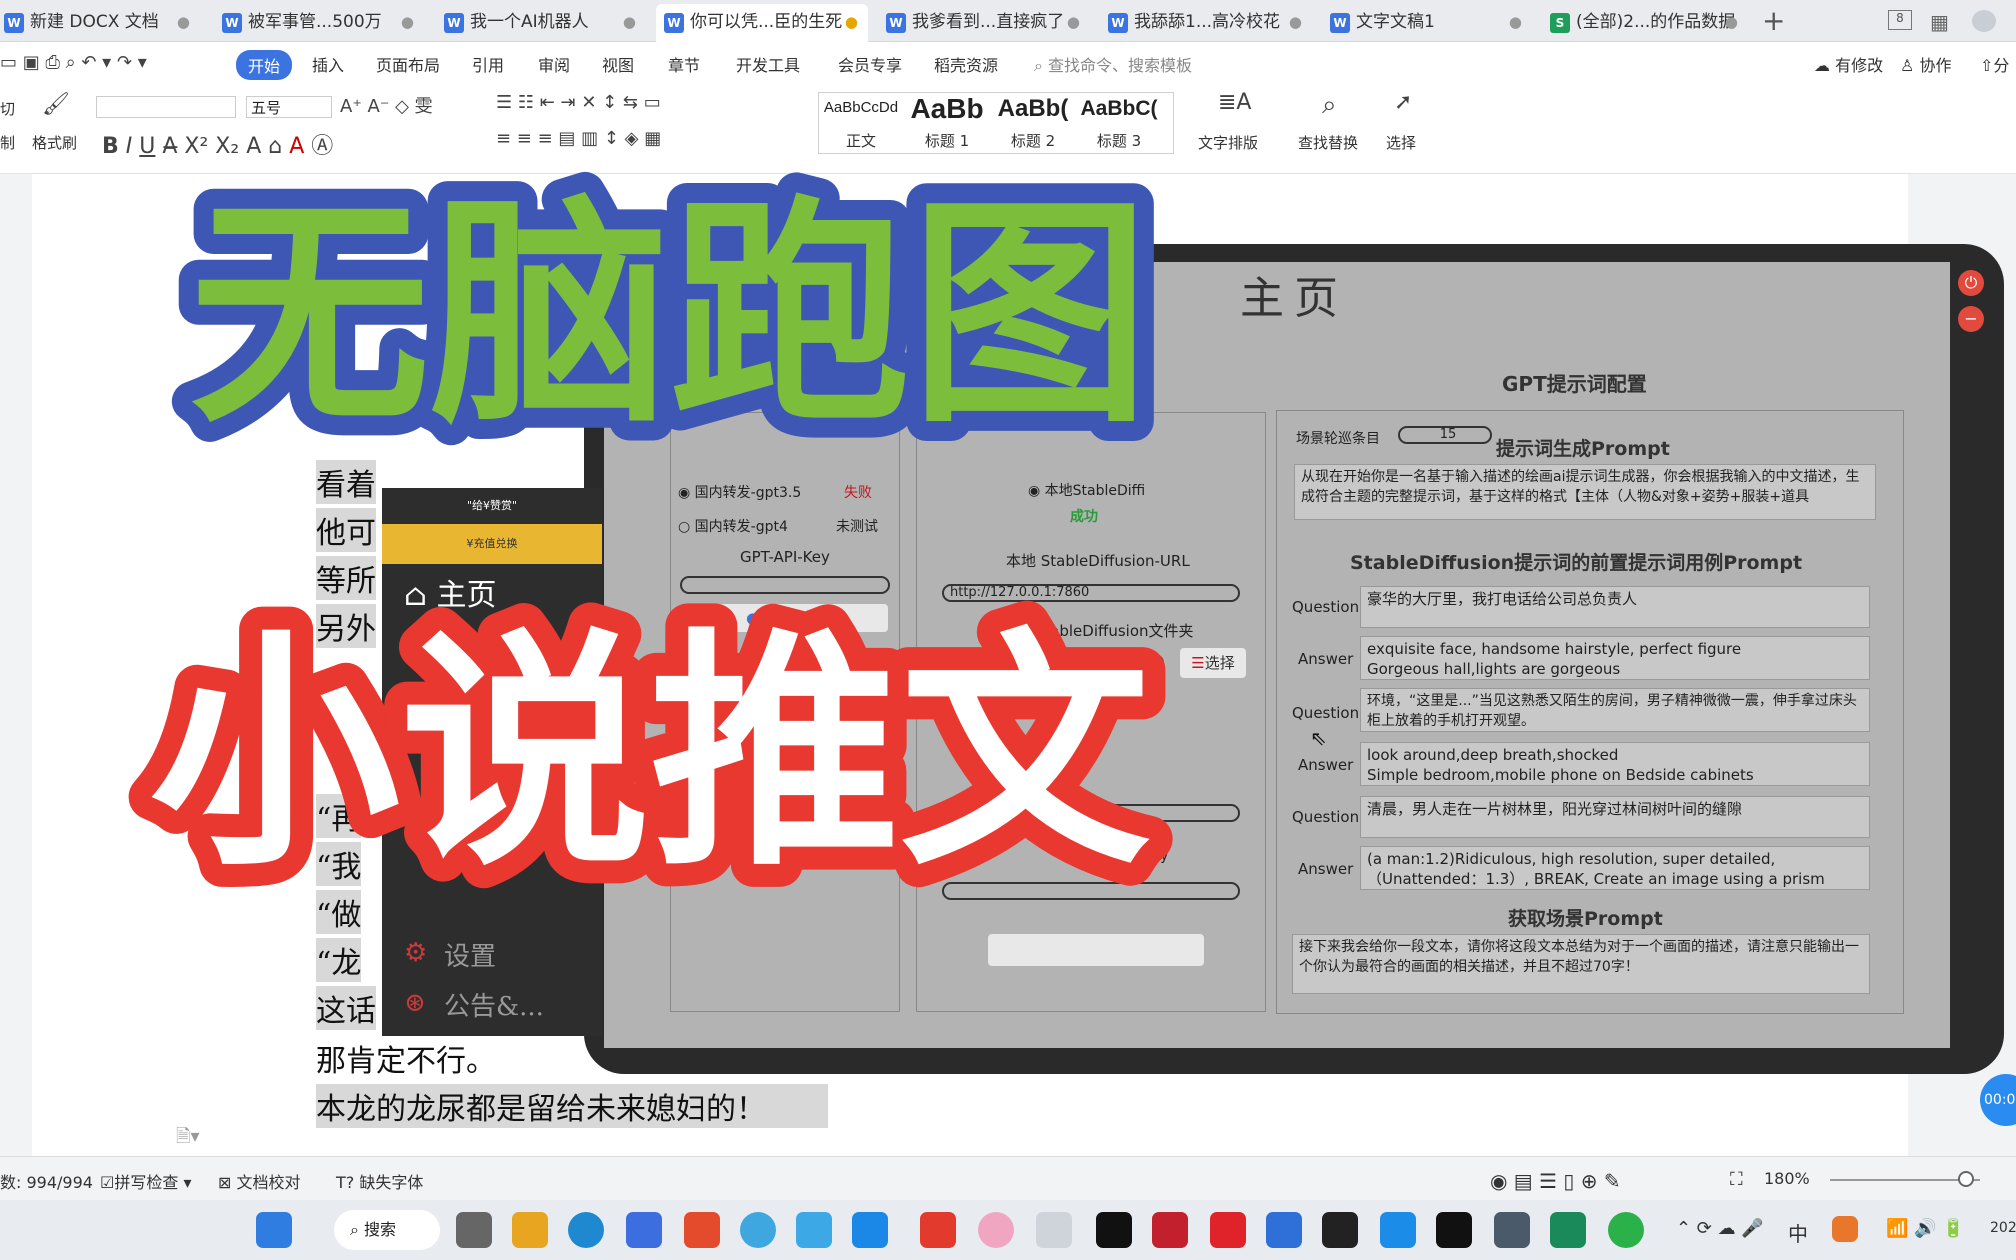  What do you see at coordinates (319, 23) in the screenshot?
I see `tab-doc-2: W 被军事管...500万 ●` at bounding box center [319, 23].